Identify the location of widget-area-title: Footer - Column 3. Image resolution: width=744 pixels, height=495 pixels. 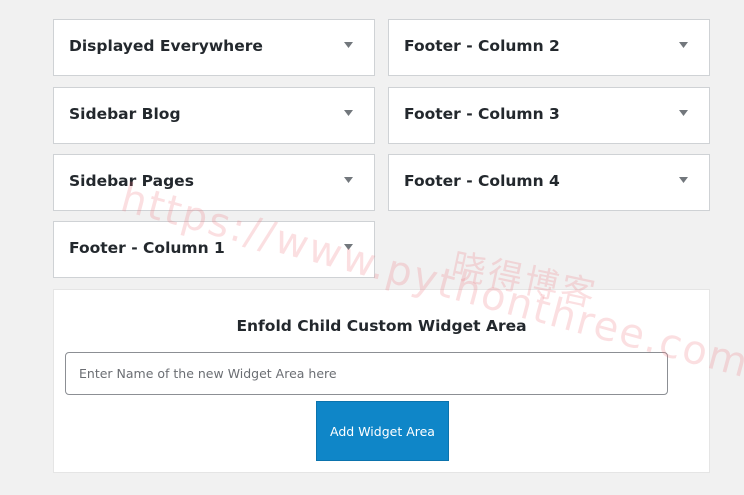
(482, 114).